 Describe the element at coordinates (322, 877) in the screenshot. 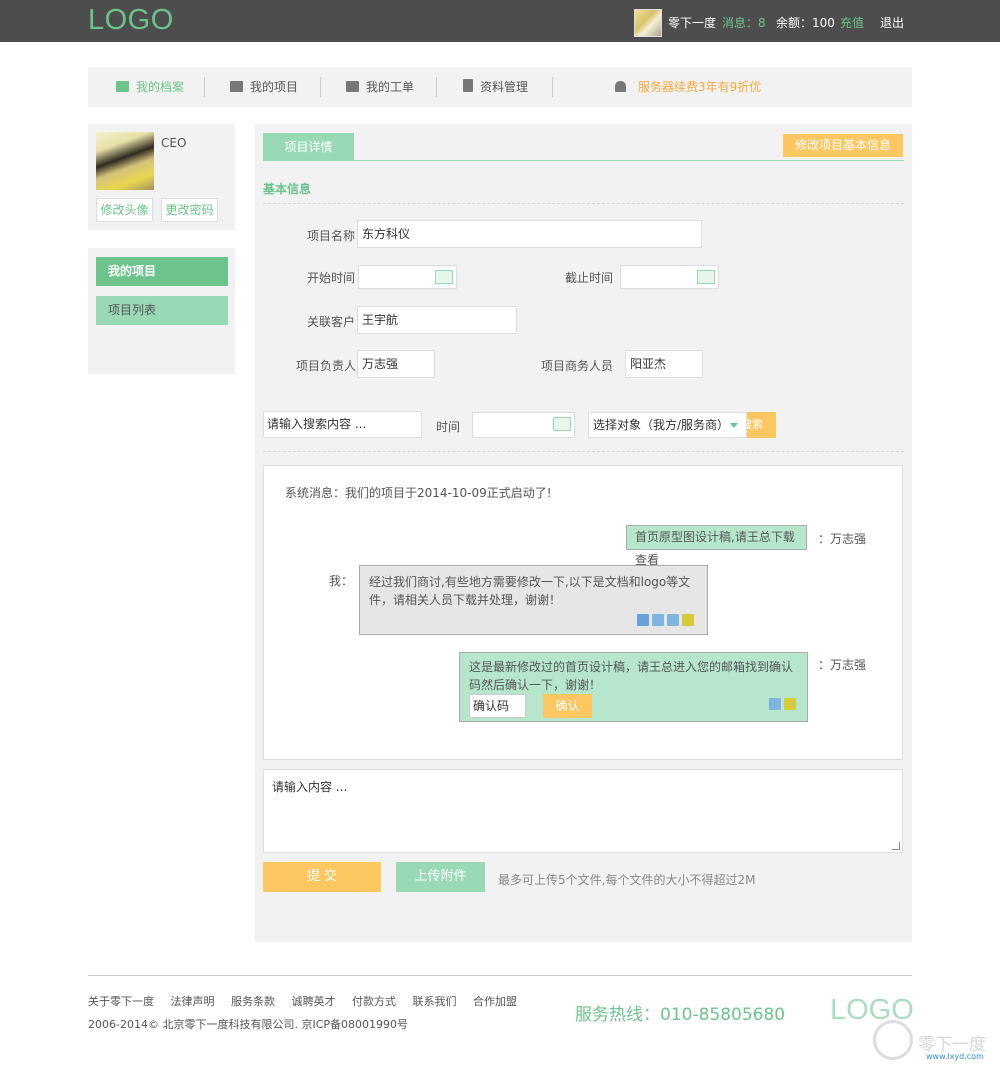

I see `submit-button: 提 交` at that location.